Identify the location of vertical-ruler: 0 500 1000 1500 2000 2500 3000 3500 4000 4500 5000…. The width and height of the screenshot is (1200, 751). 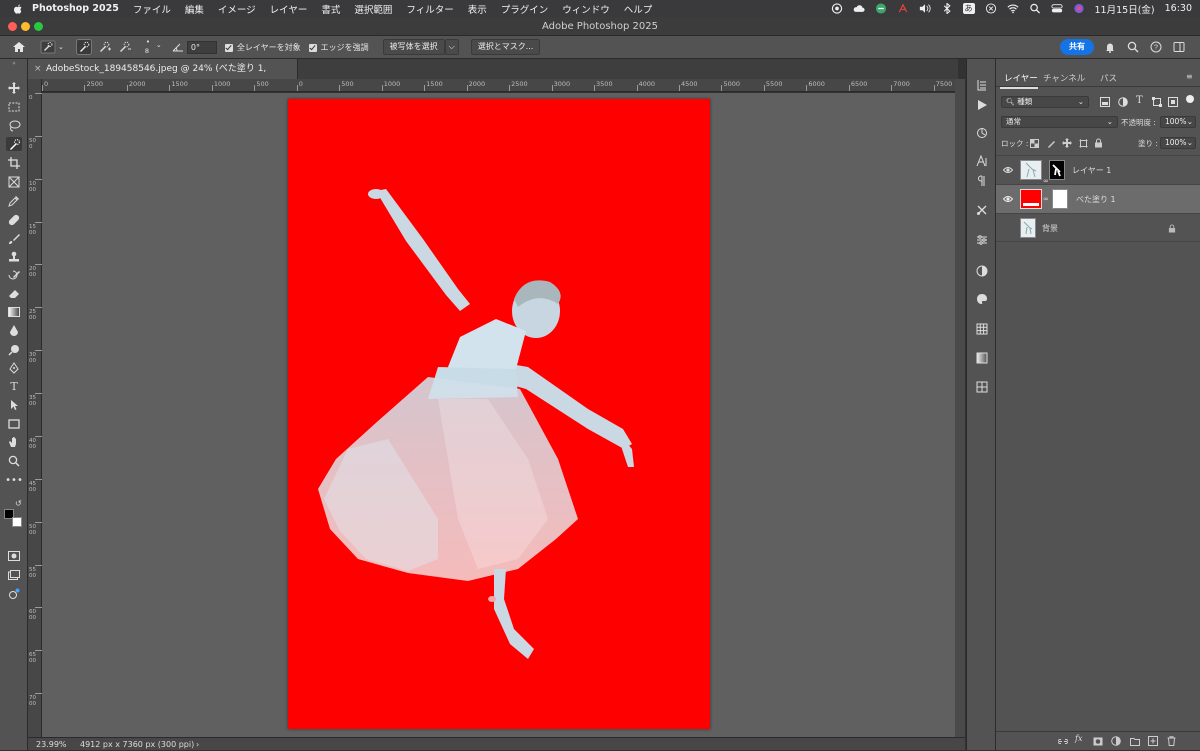
(35, 408).